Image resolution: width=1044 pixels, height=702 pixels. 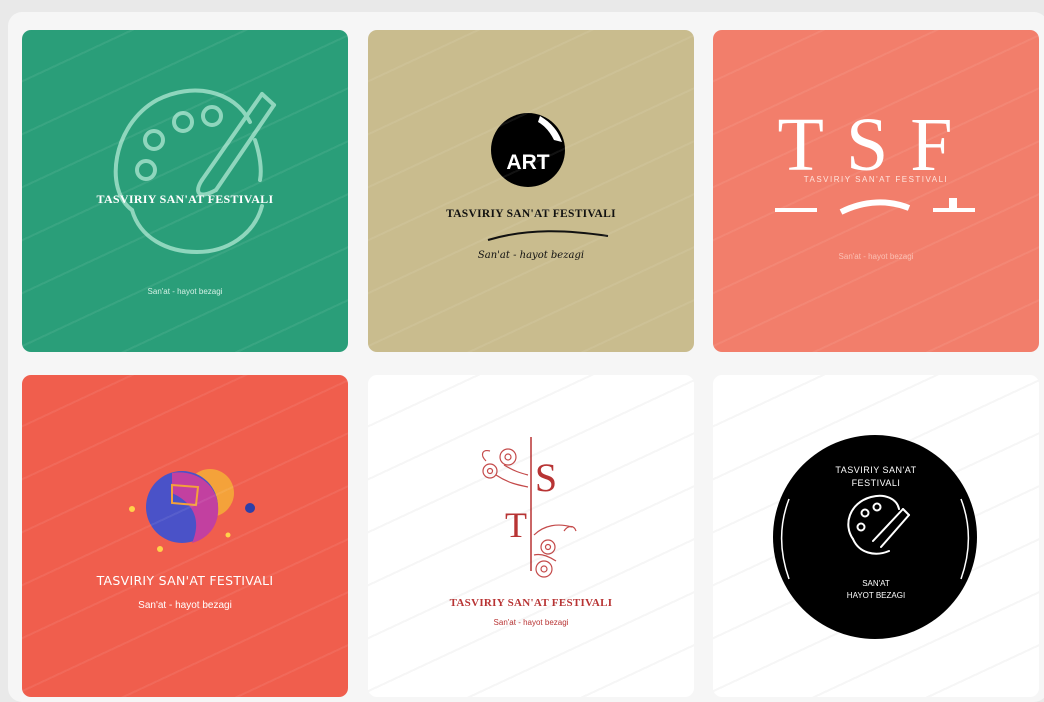 I want to click on abstract-face-icon, so click(x=192, y=510).